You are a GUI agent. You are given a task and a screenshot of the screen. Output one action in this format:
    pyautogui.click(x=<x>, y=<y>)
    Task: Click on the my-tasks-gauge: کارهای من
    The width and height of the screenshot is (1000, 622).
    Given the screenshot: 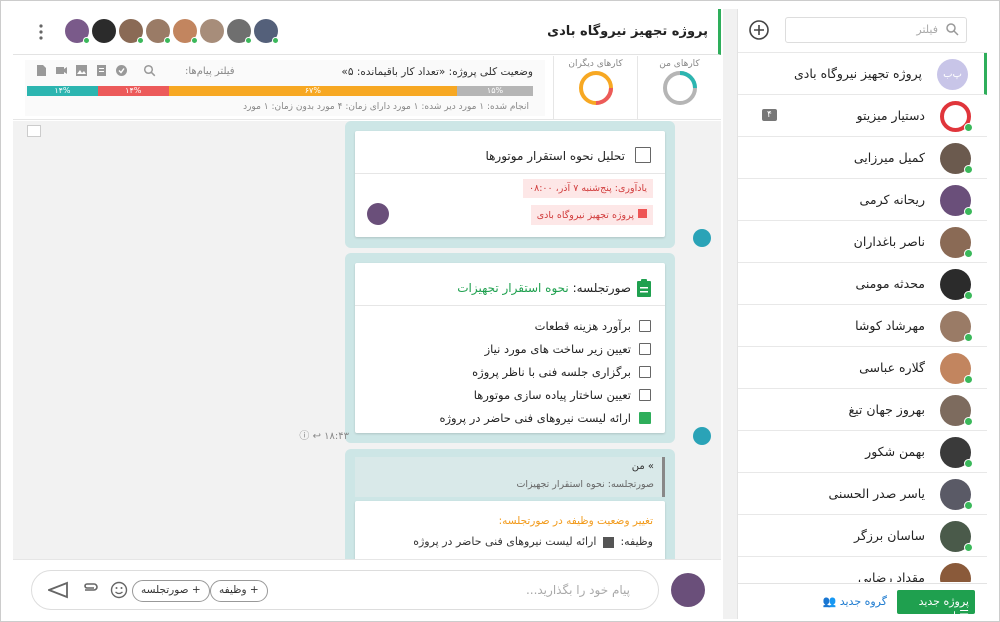 What is the action you would take?
    pyautogui.click(x=679, y=88)
    